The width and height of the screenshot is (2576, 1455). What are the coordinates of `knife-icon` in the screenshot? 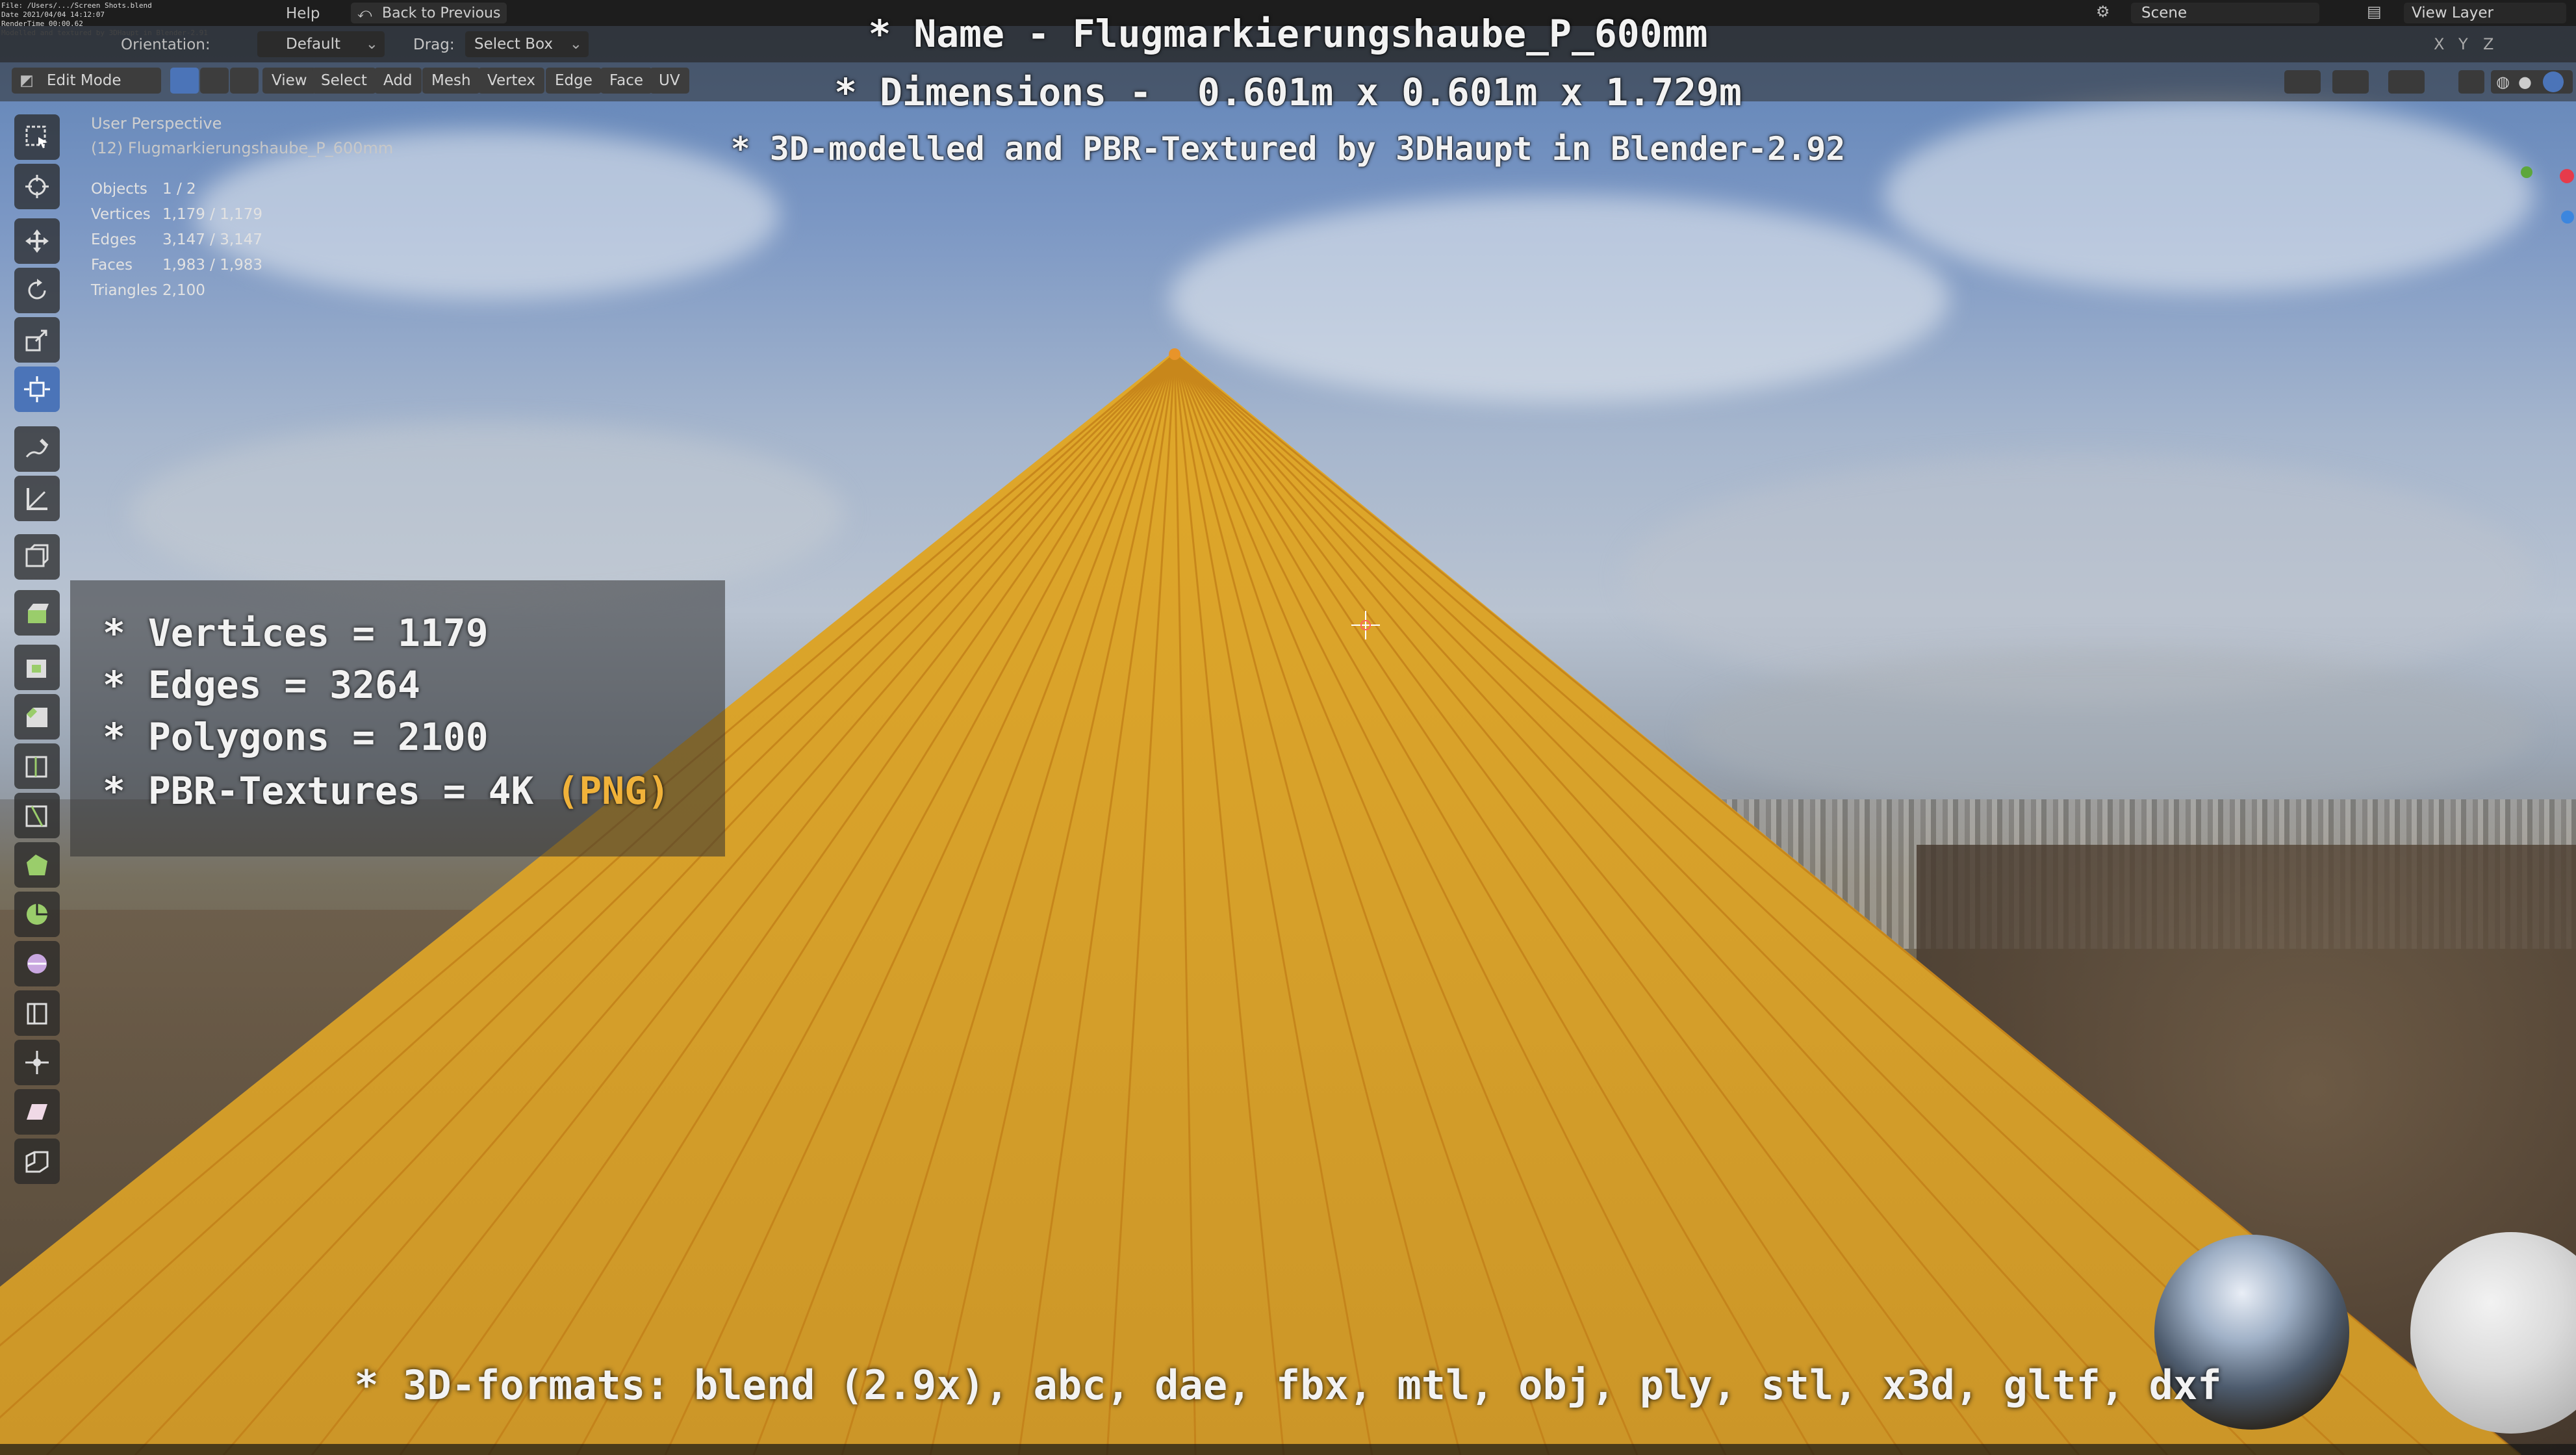 It's located at (36, 816).